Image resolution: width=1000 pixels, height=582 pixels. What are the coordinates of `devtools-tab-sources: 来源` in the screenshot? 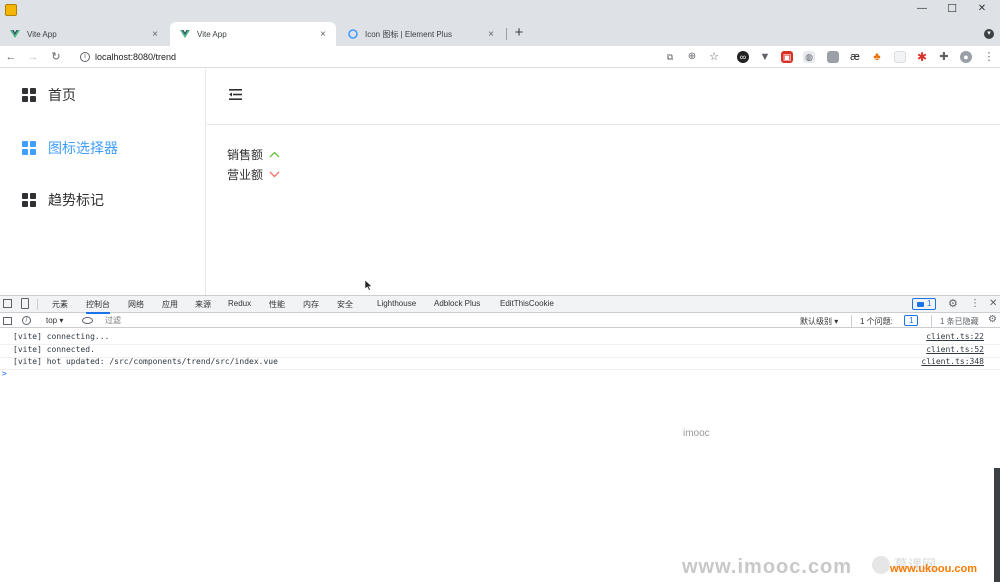 It's located at (203, 304).